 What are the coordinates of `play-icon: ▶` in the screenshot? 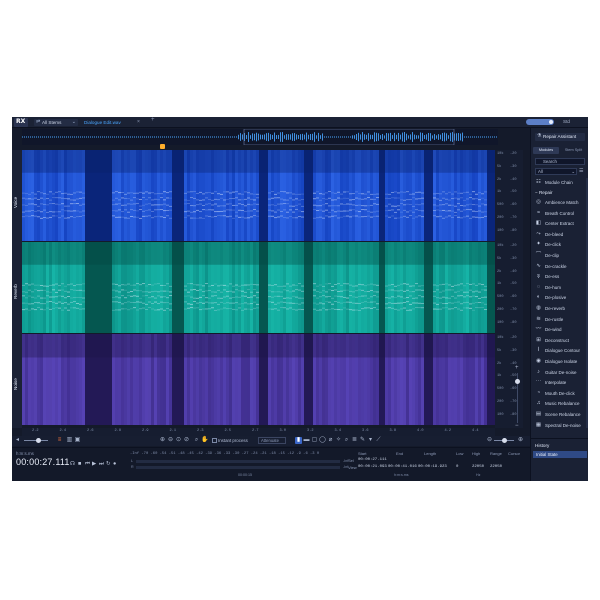 It's located at (94, 464).